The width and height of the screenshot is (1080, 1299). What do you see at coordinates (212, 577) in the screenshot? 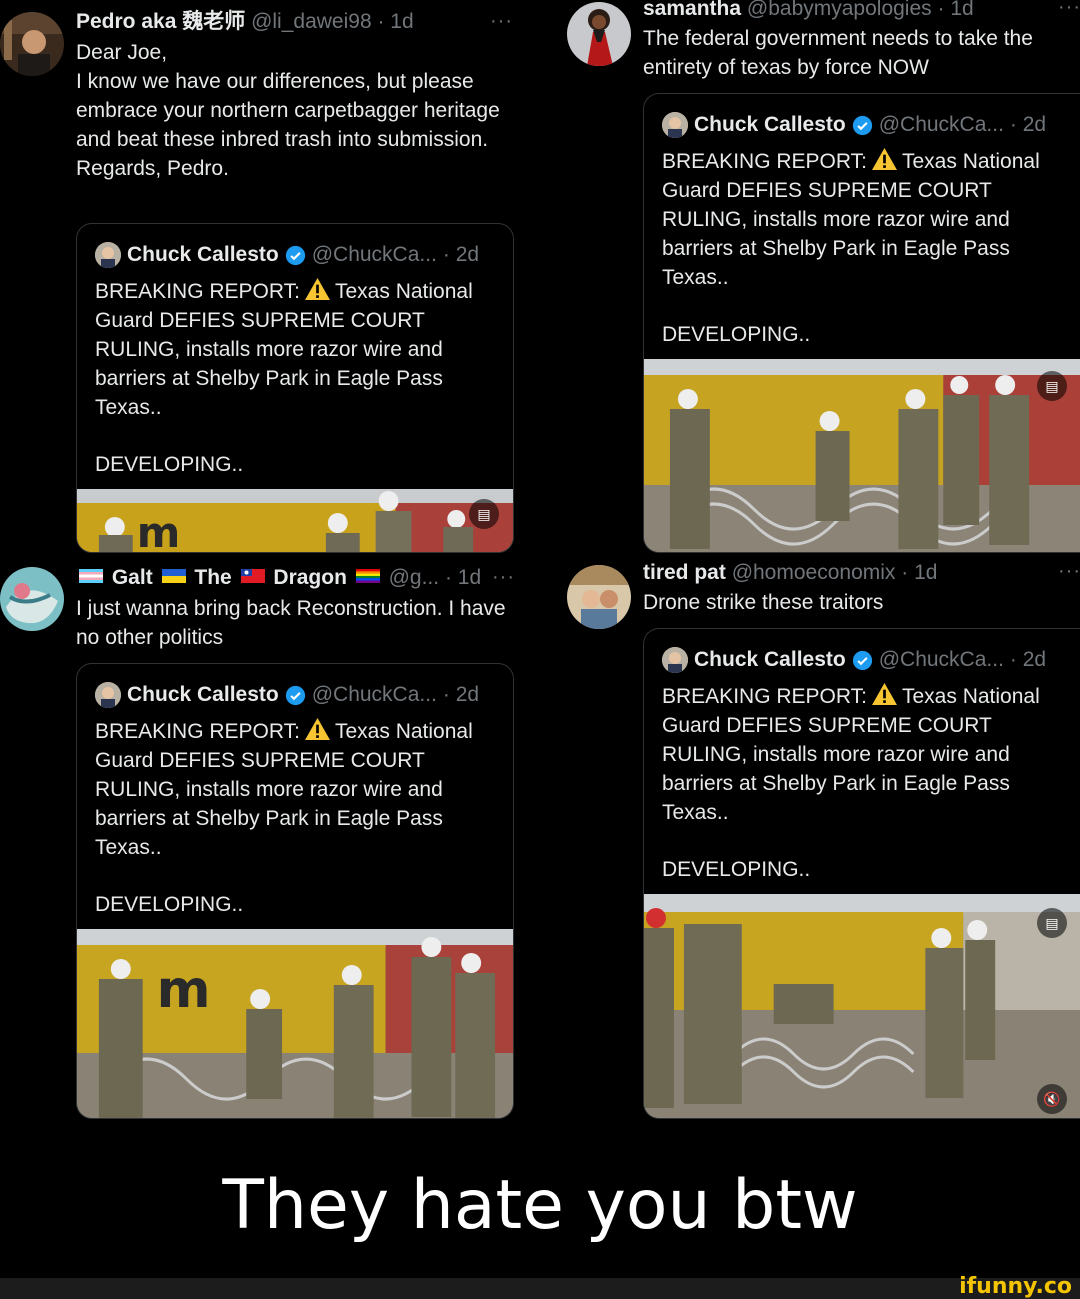
I see `display-name-part-2: The` at bounding box center [212, 577].